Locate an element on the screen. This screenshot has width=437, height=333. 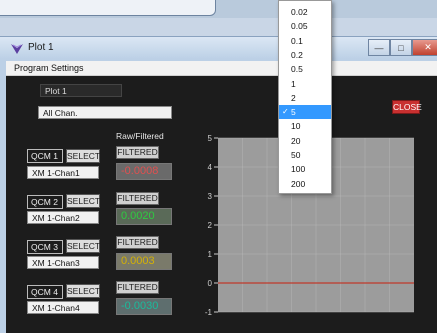
dropdown-option-label: 0.02 is located at coordinates (299, 12).